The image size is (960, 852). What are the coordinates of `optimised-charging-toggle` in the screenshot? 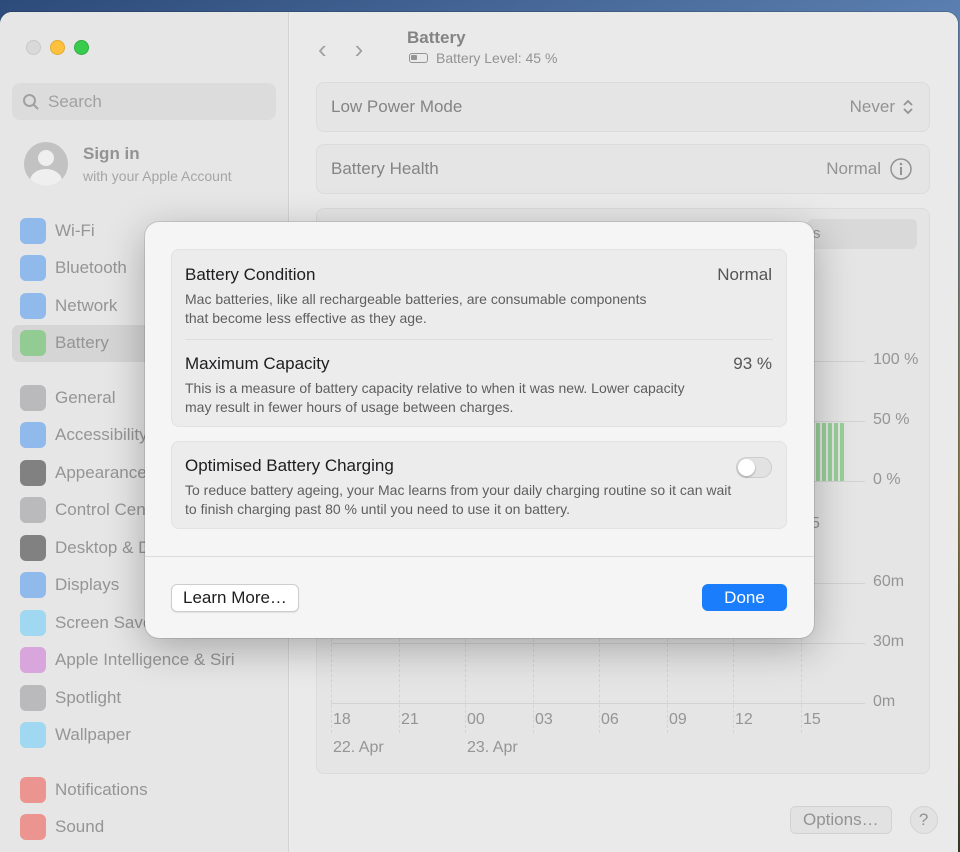 It's located at (754, 467).